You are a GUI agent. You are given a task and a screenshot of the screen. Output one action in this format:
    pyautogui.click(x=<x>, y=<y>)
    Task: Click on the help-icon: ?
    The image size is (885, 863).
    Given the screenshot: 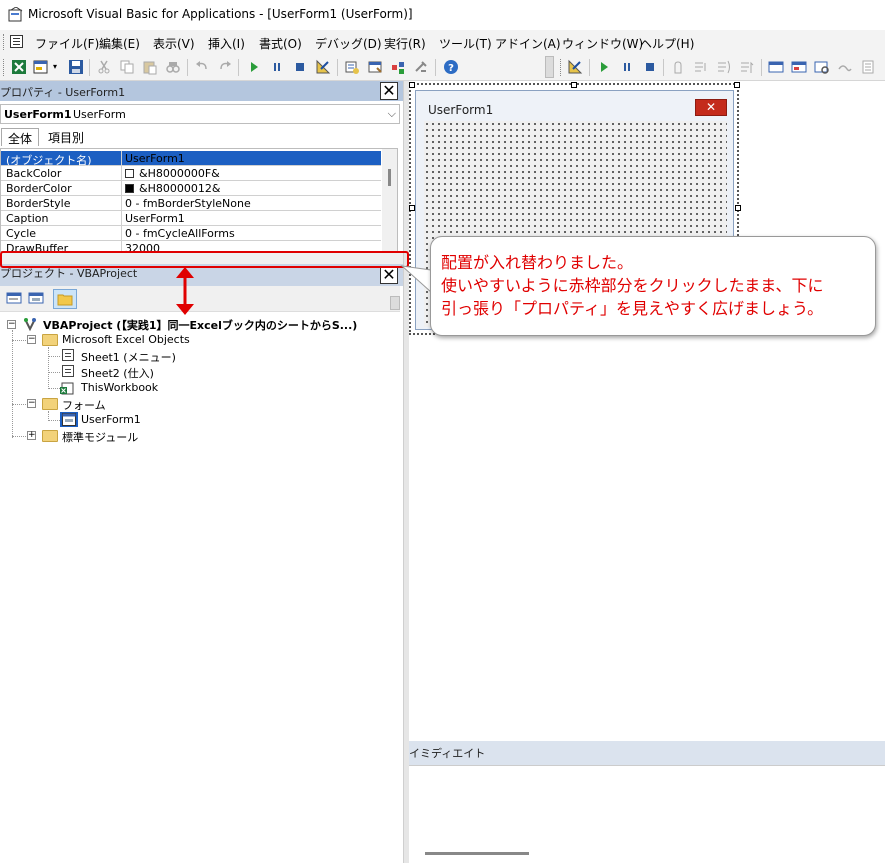 What is the action you would take?
    pyautogui.click(x=451, y=67)
    